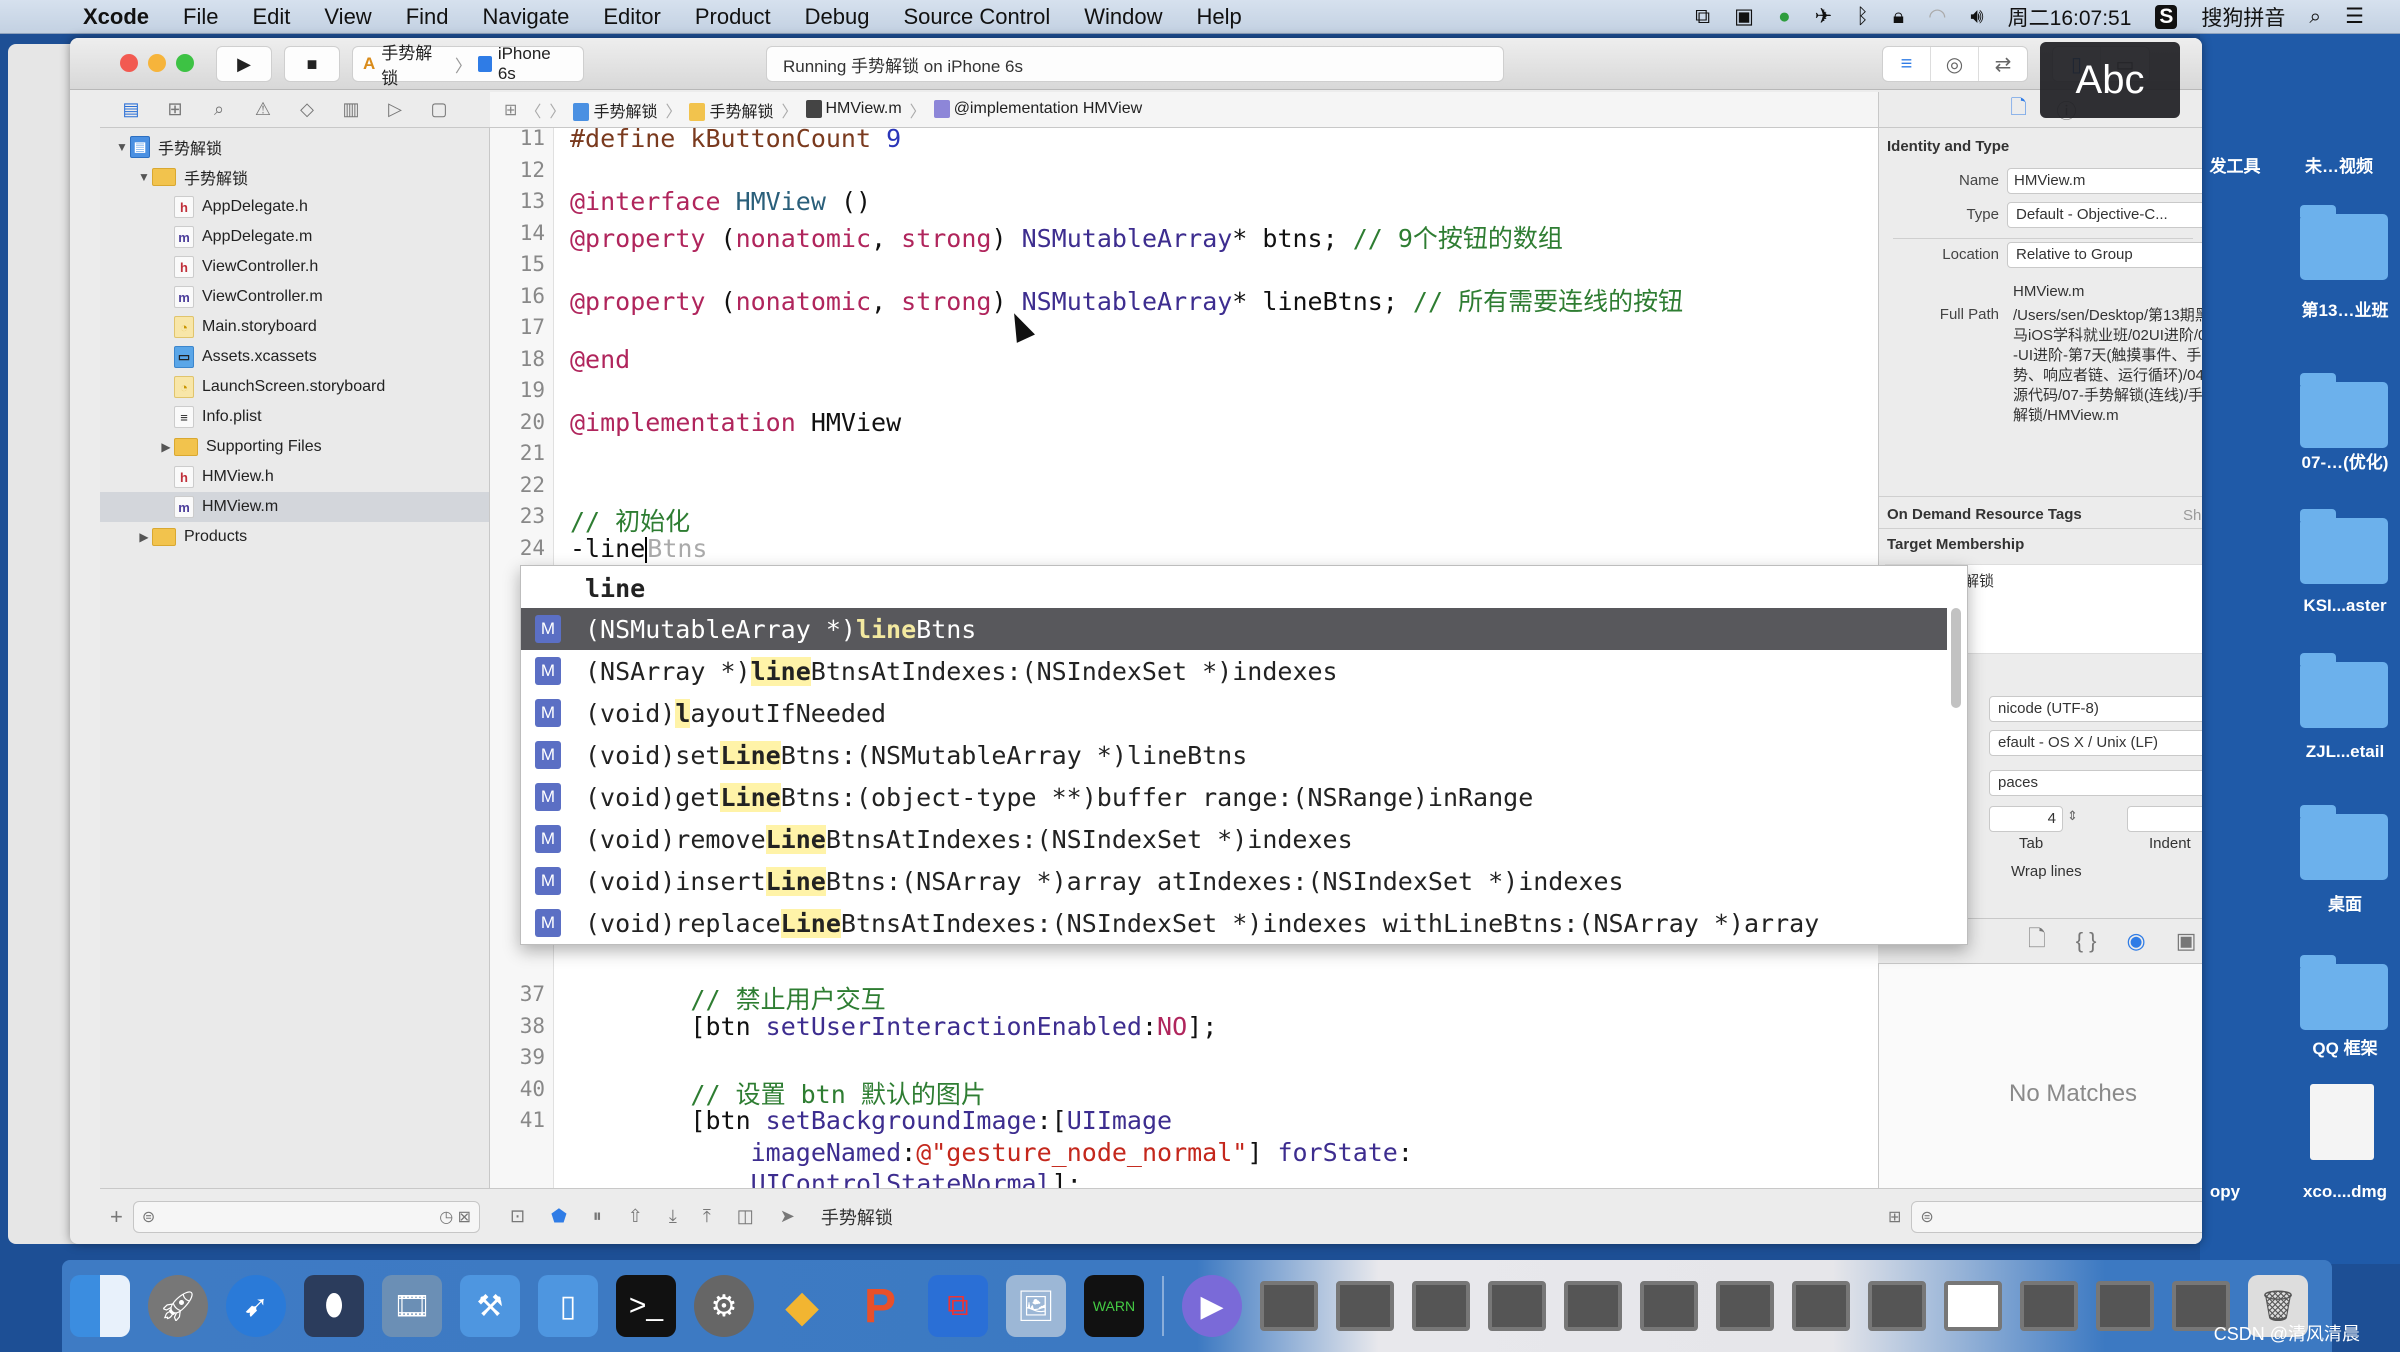  Describe the element at coordinates (1784, 17) in the screenshot. I see `player-status-icon: ●` at that location.